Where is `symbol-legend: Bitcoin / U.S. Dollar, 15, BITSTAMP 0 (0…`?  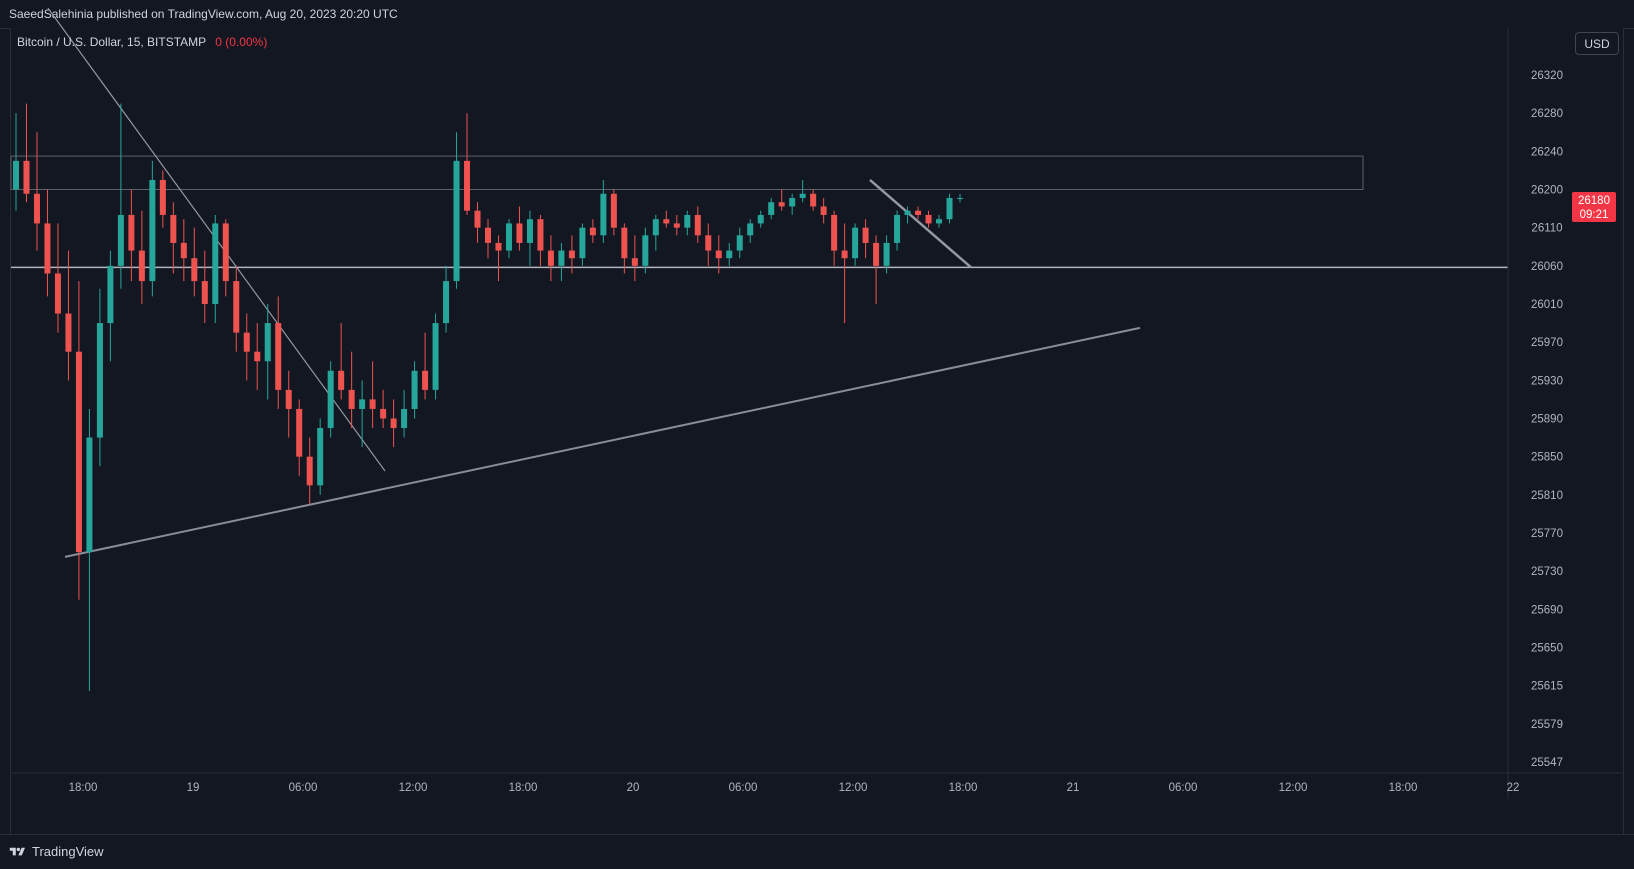
symbol-legend: Bitcoin / U.S. Dollar, 15, BITSTAMP 0 (0… is located at coordinates (142, 42).